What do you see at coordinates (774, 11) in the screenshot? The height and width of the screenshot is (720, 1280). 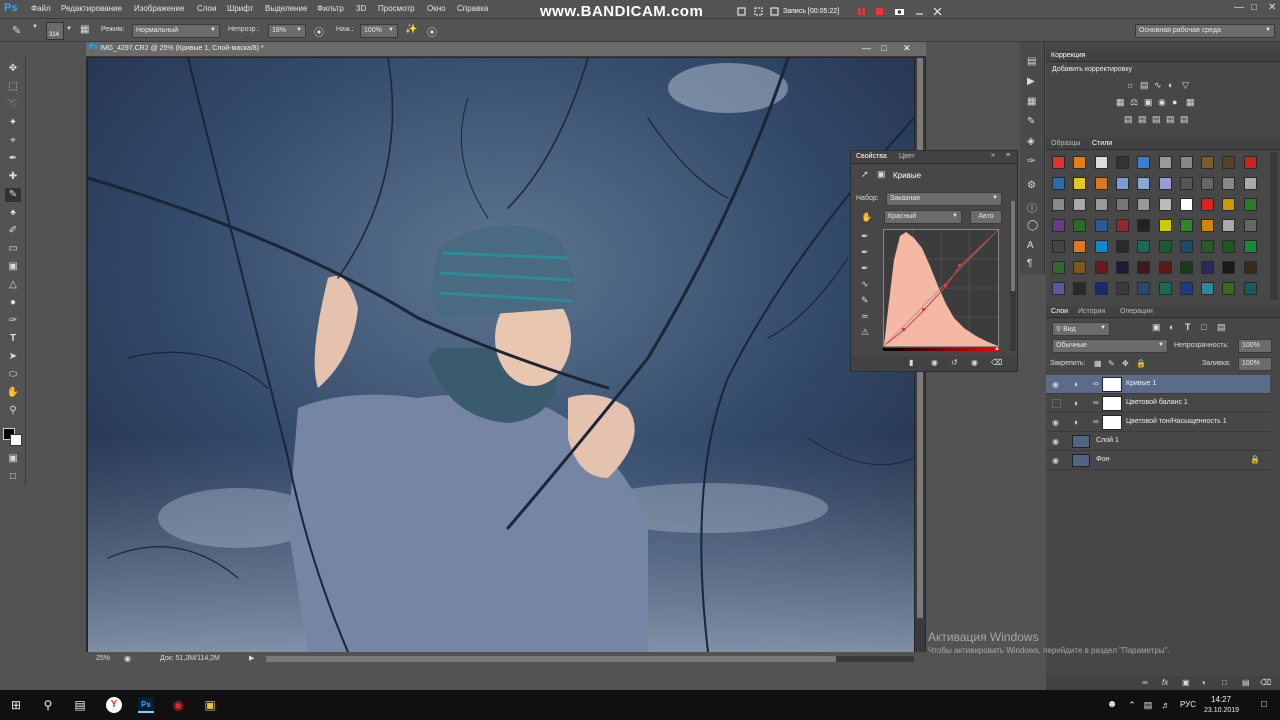 I see `window-icon` at bounding box center [774, 11].